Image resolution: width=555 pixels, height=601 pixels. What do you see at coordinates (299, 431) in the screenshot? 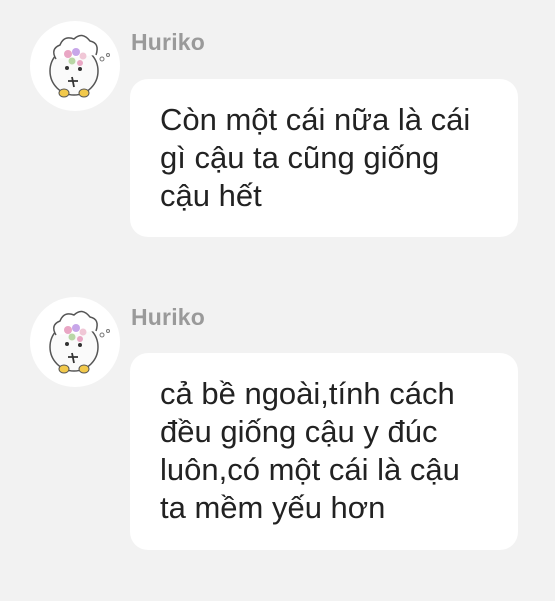
I see `message-text-line: đều giống cậu y đúc` at bounding box center [299, 431].